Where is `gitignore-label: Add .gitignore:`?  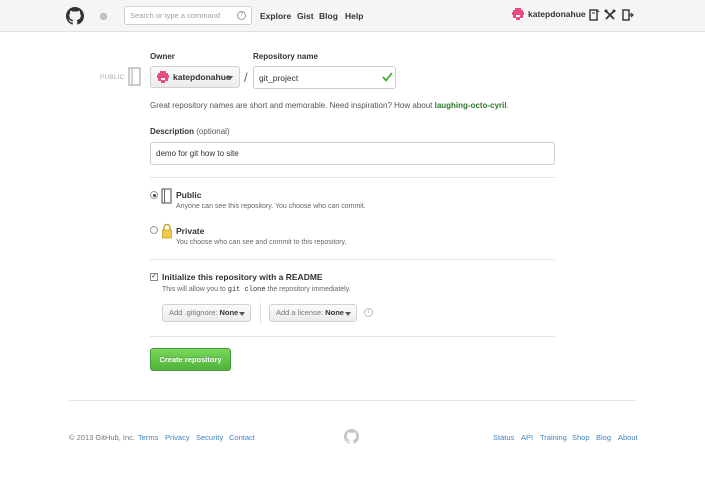
gitignore-label: Add .gitignore: is located at coordinates (193, 312).